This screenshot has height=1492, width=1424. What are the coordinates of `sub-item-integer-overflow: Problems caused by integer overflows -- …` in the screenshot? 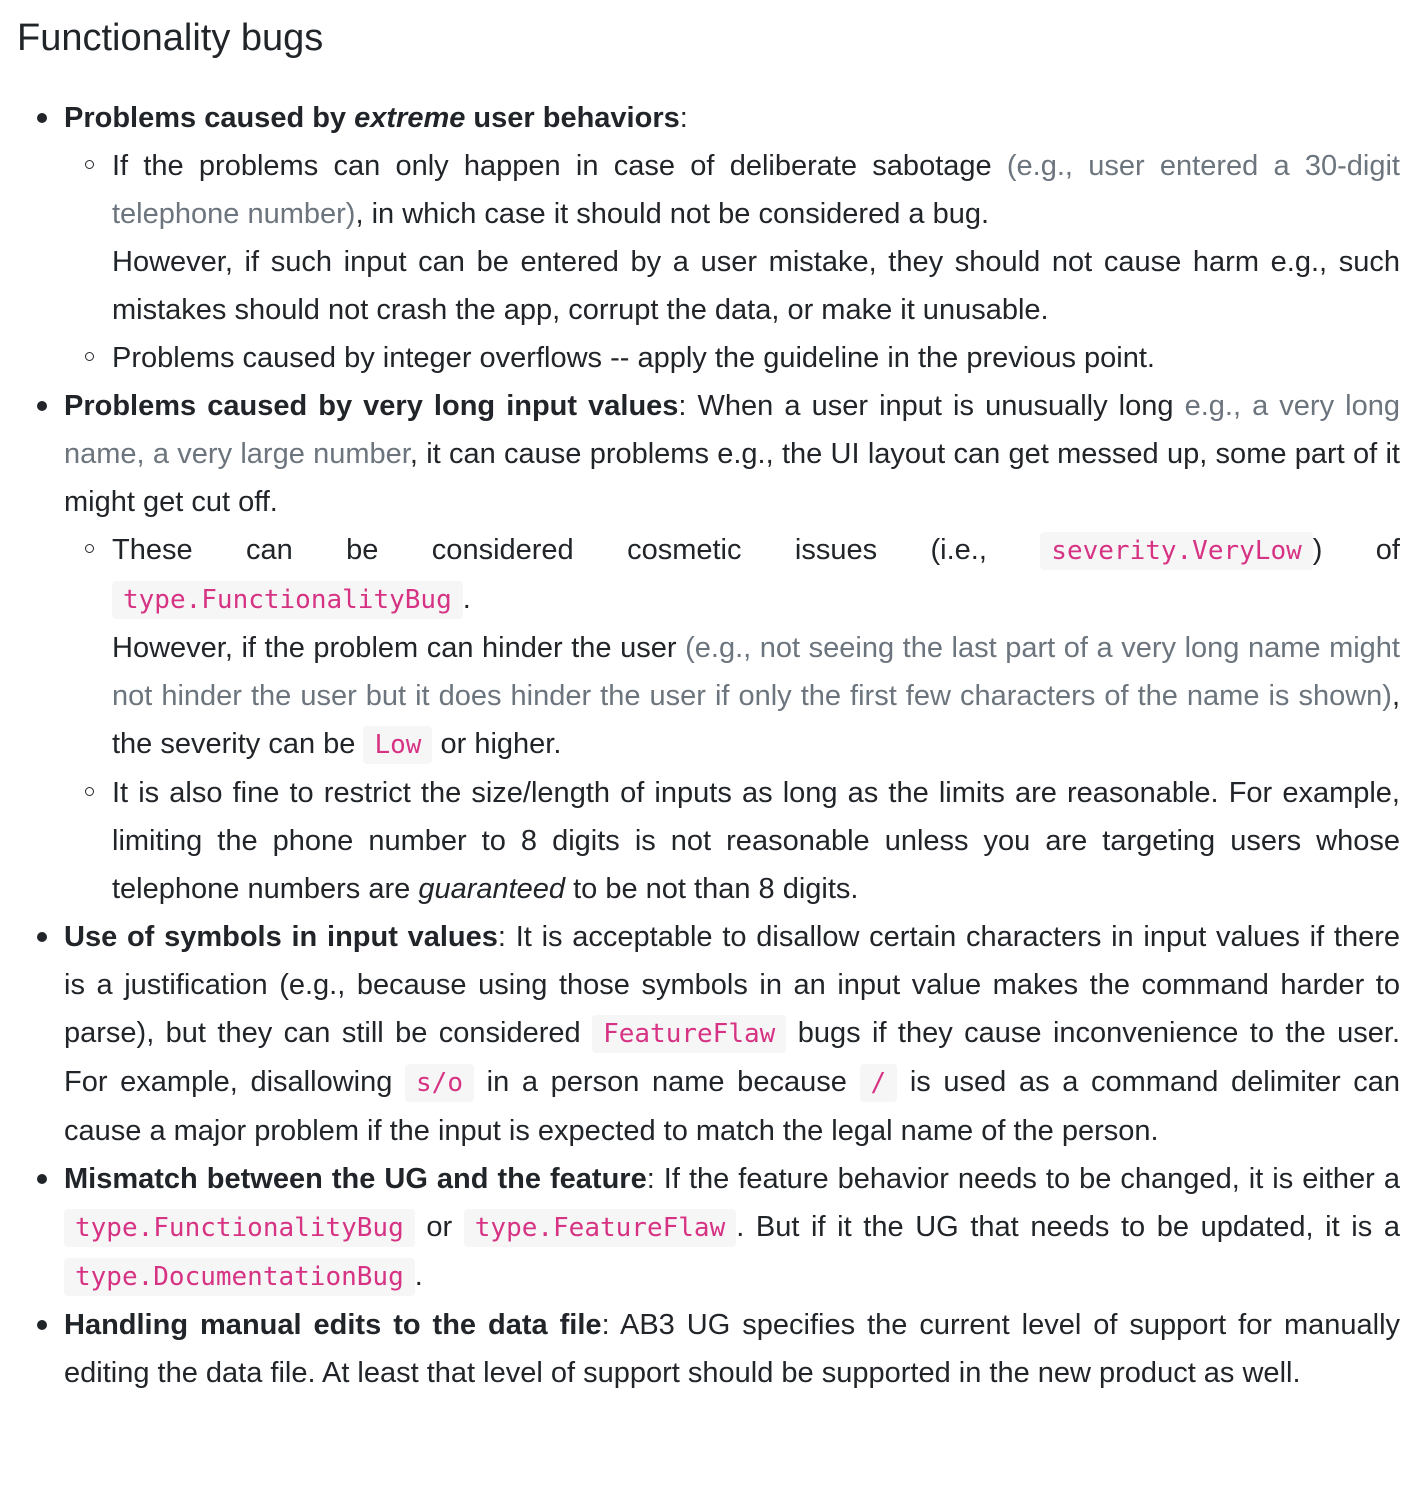 It's located at (742, 358).